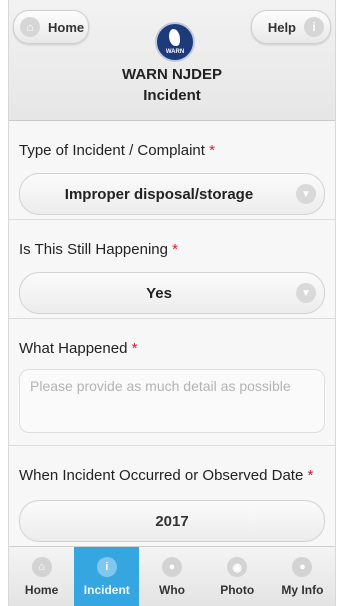 The image size is (342, 606). I want to click on help-button-label: Help, so click(281, 27).